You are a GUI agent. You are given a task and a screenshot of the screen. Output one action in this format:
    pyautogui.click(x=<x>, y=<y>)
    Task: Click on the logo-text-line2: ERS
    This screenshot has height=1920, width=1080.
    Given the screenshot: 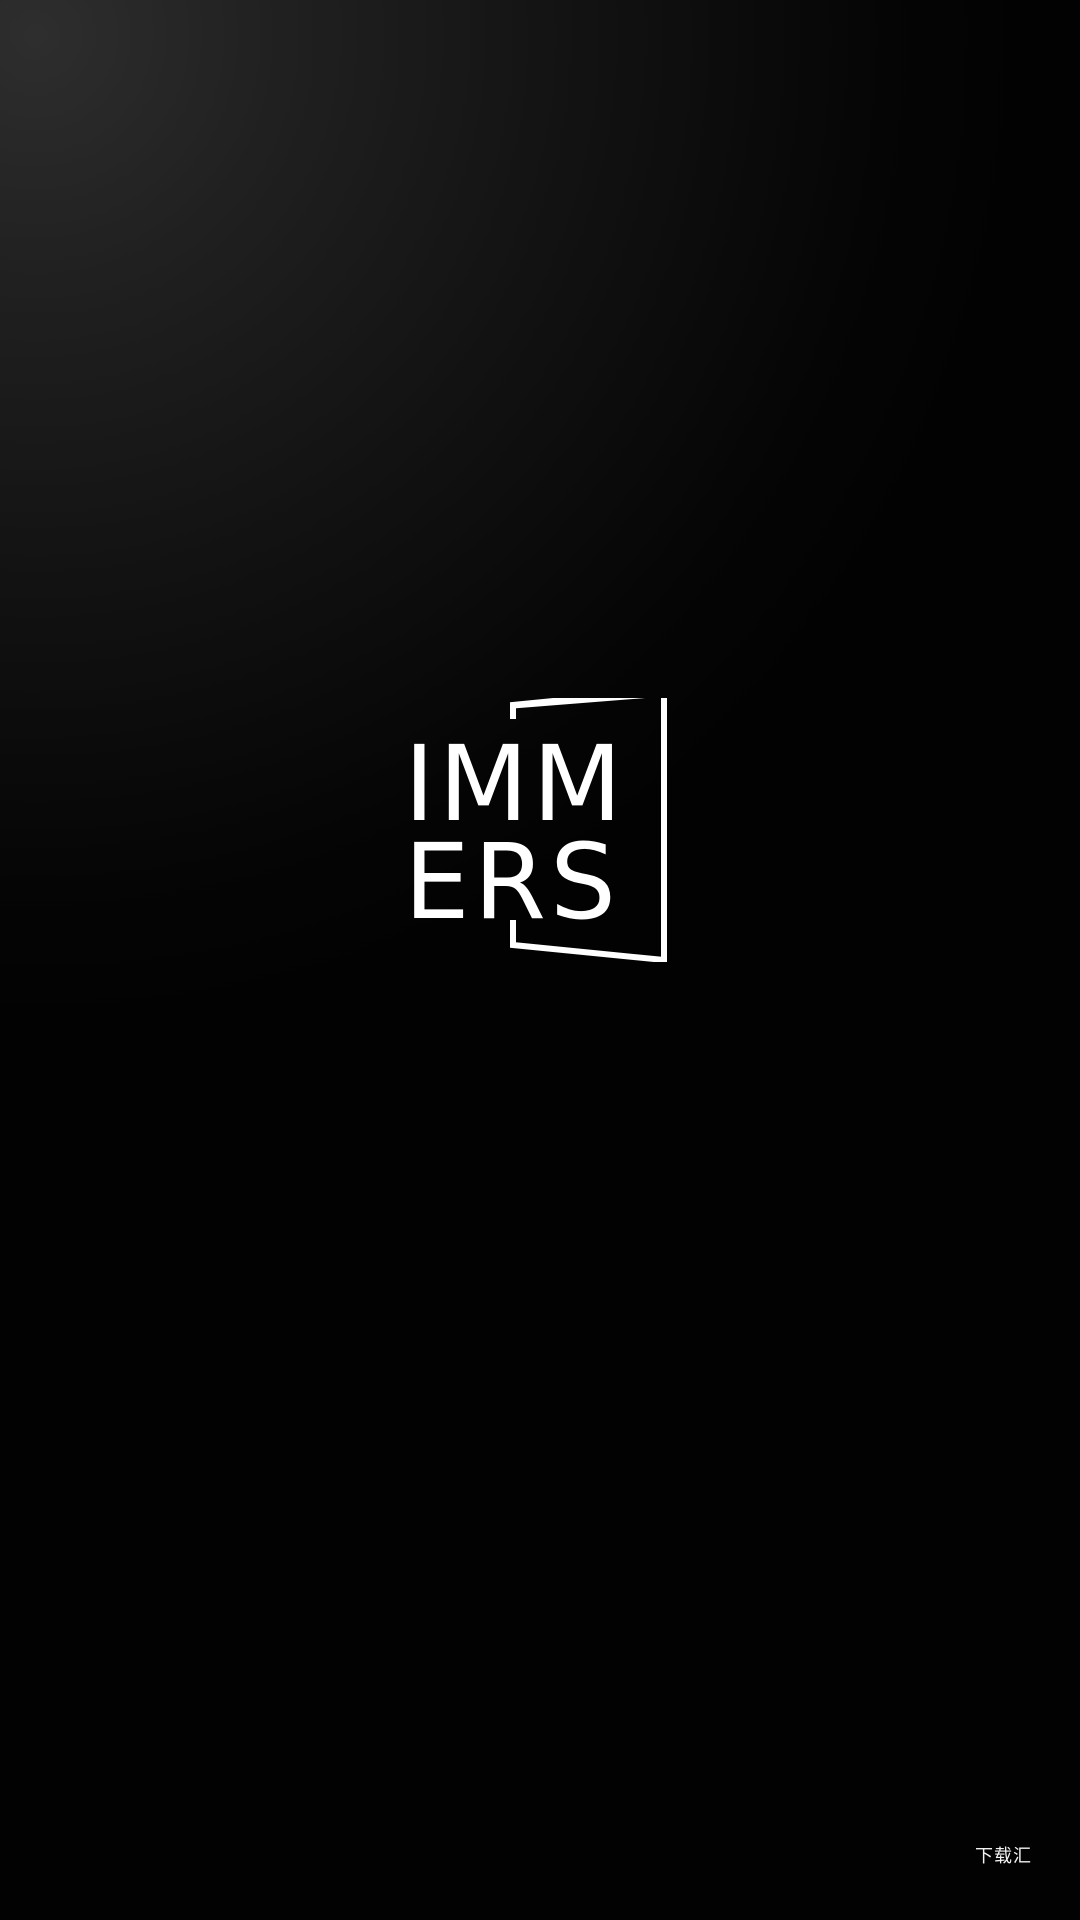 What is the action you would take?
    pyautogui.click(x=514, y=882)
    